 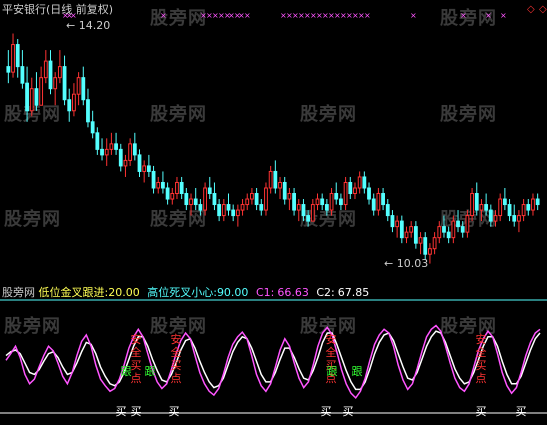 I want to click on death-cross-label: 高位死叉小心:, so click(x=182, y=292).